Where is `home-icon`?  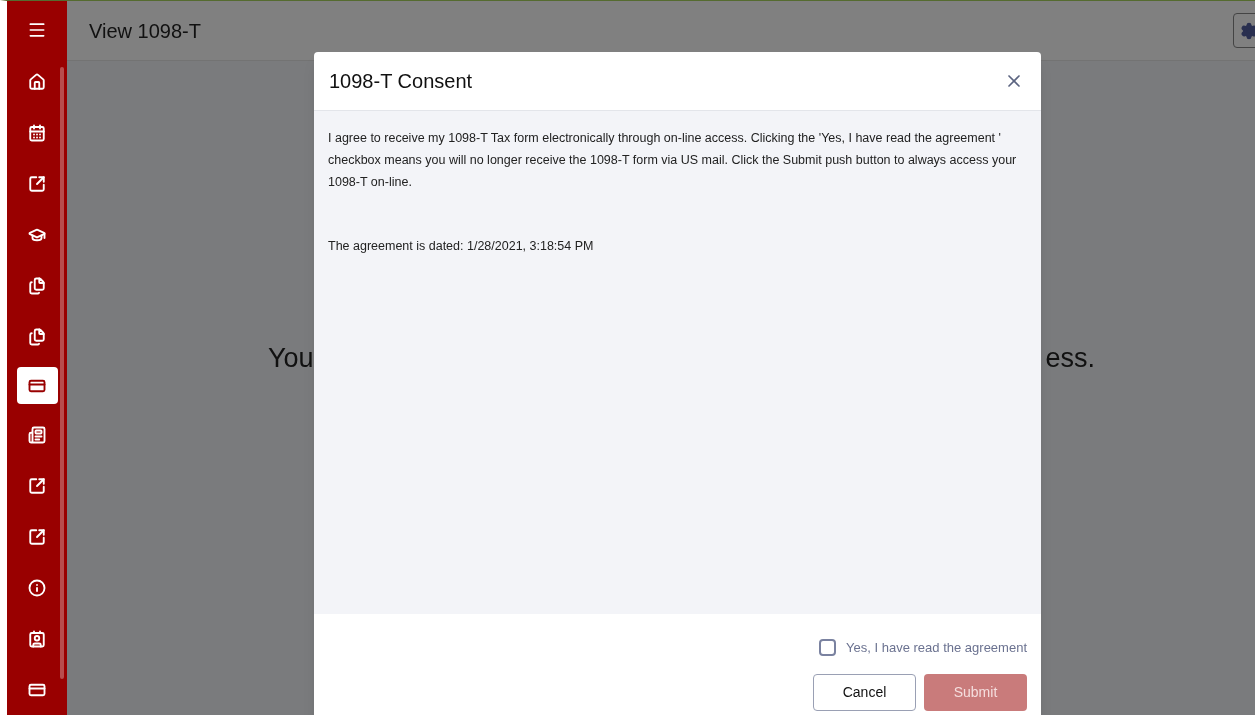 home-icon is located at coordinates (37, 81).